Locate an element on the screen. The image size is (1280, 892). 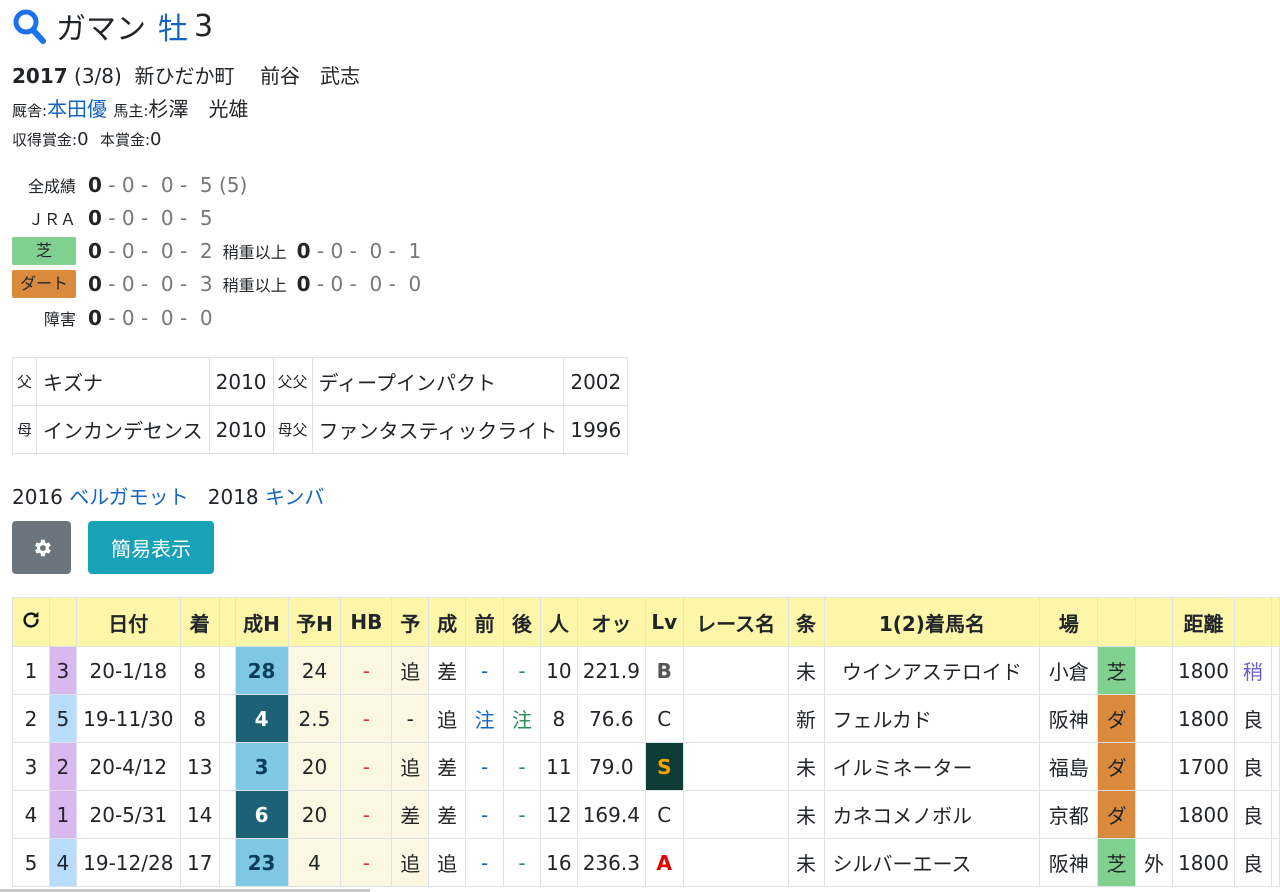
refresh-header is located at coordinates (31, 622).